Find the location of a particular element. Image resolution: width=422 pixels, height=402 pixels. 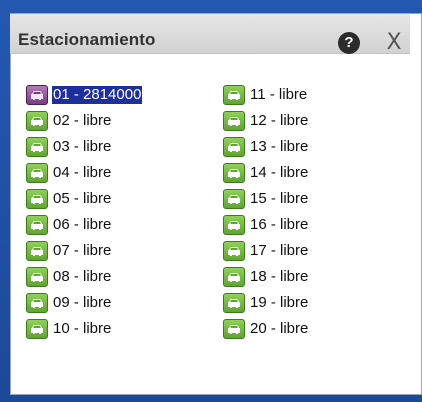

slot-label: 14 - libre is located at coordinates (279, 172).